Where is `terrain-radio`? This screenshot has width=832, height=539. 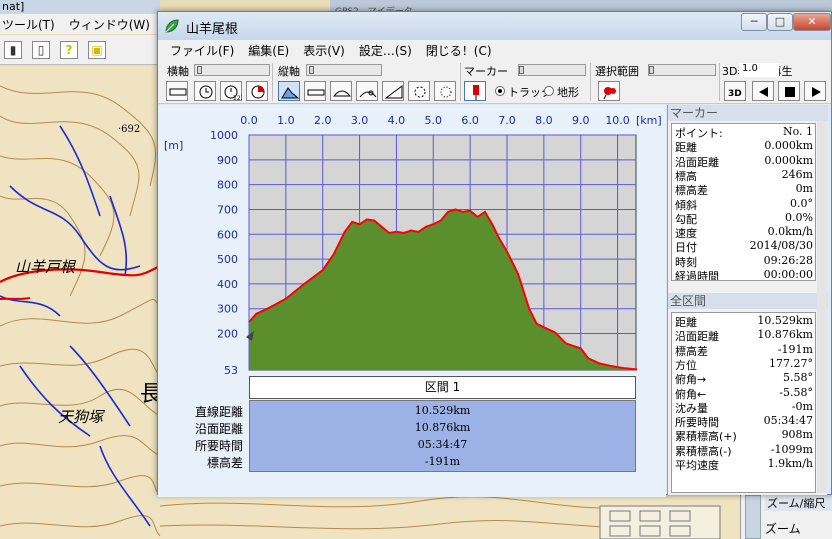 terrain-radio is located at coordinates (549, 91).